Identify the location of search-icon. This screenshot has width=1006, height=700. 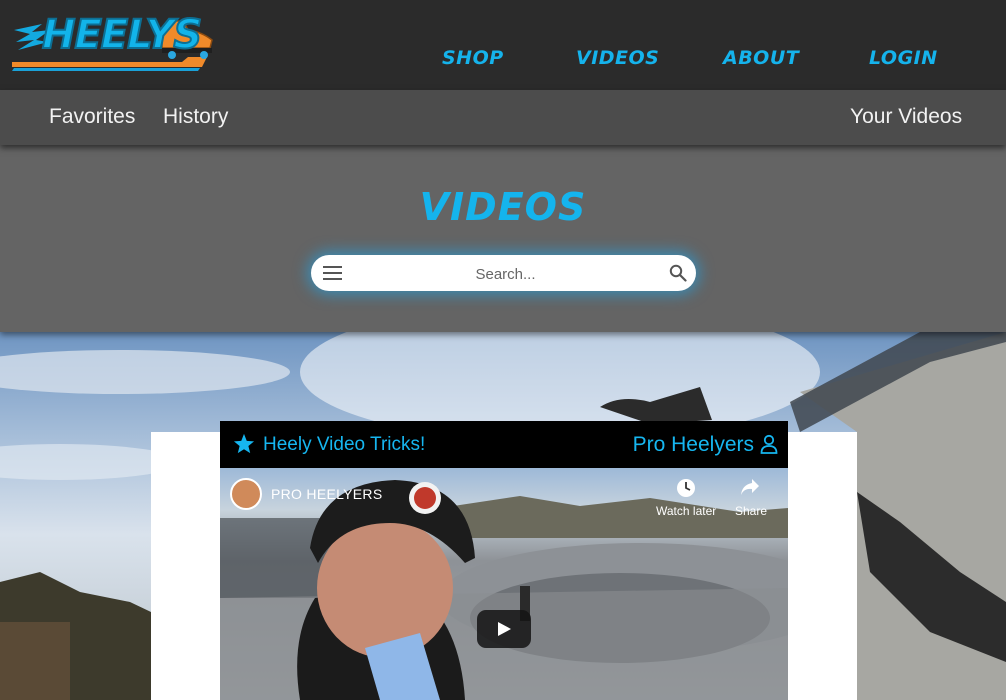
(678, 275).